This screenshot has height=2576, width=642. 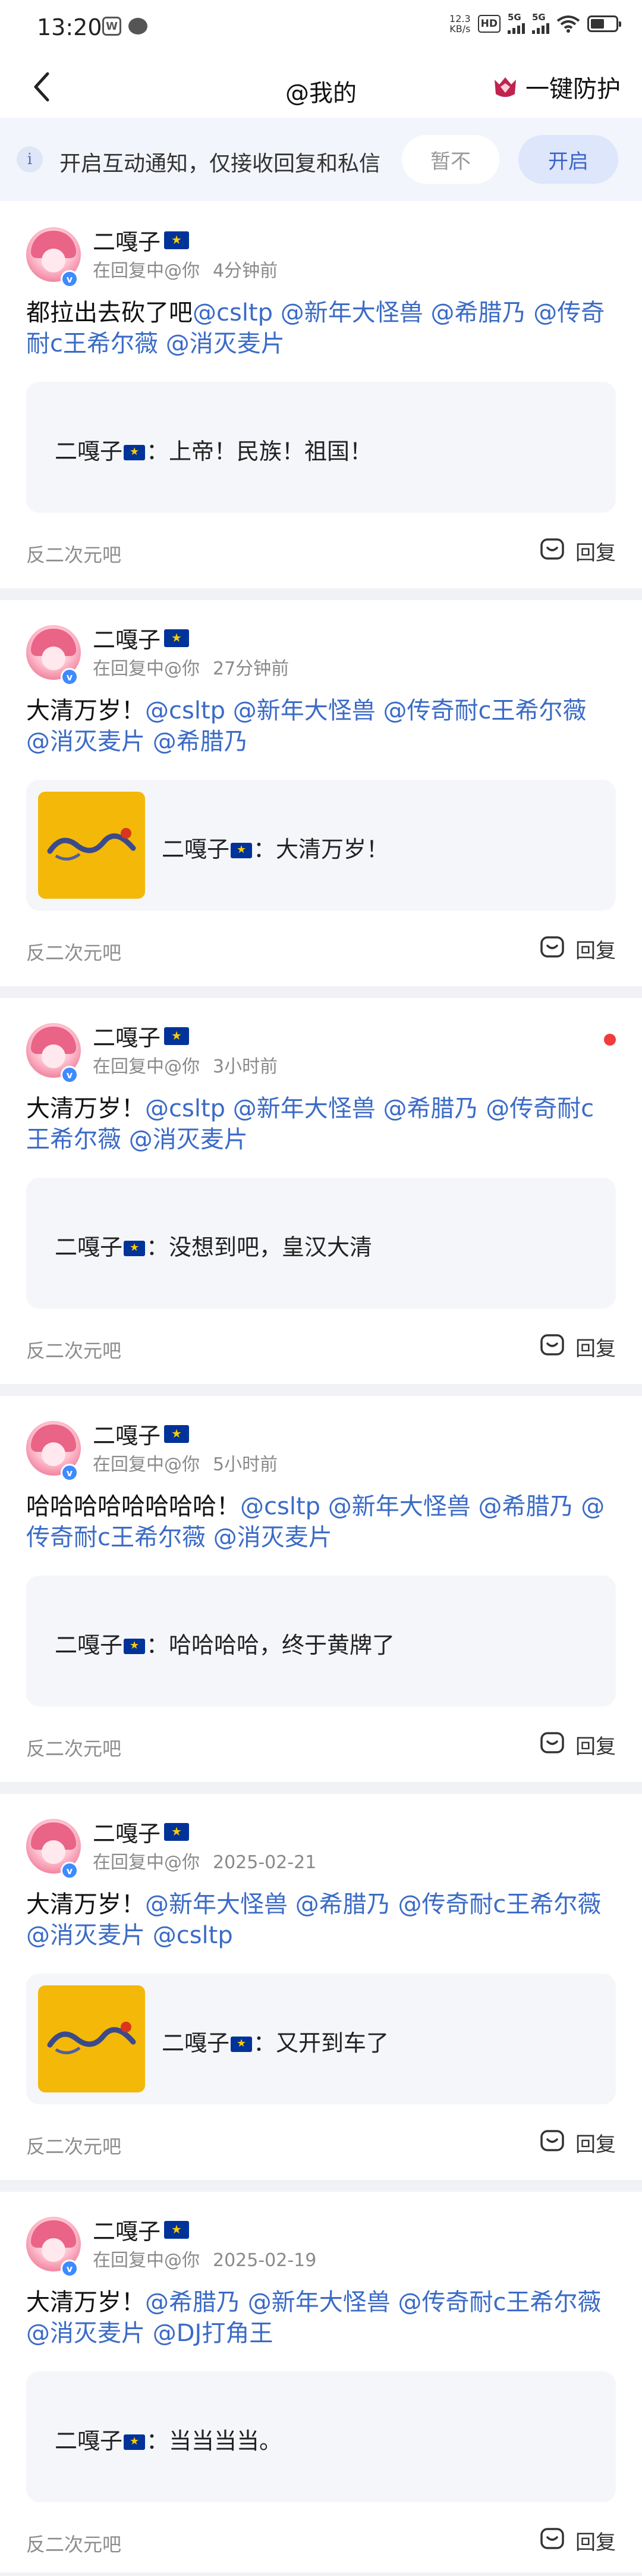 I want to click on mention-meta: 在回复中@你 5小时前, so click(x=185, y=1462).